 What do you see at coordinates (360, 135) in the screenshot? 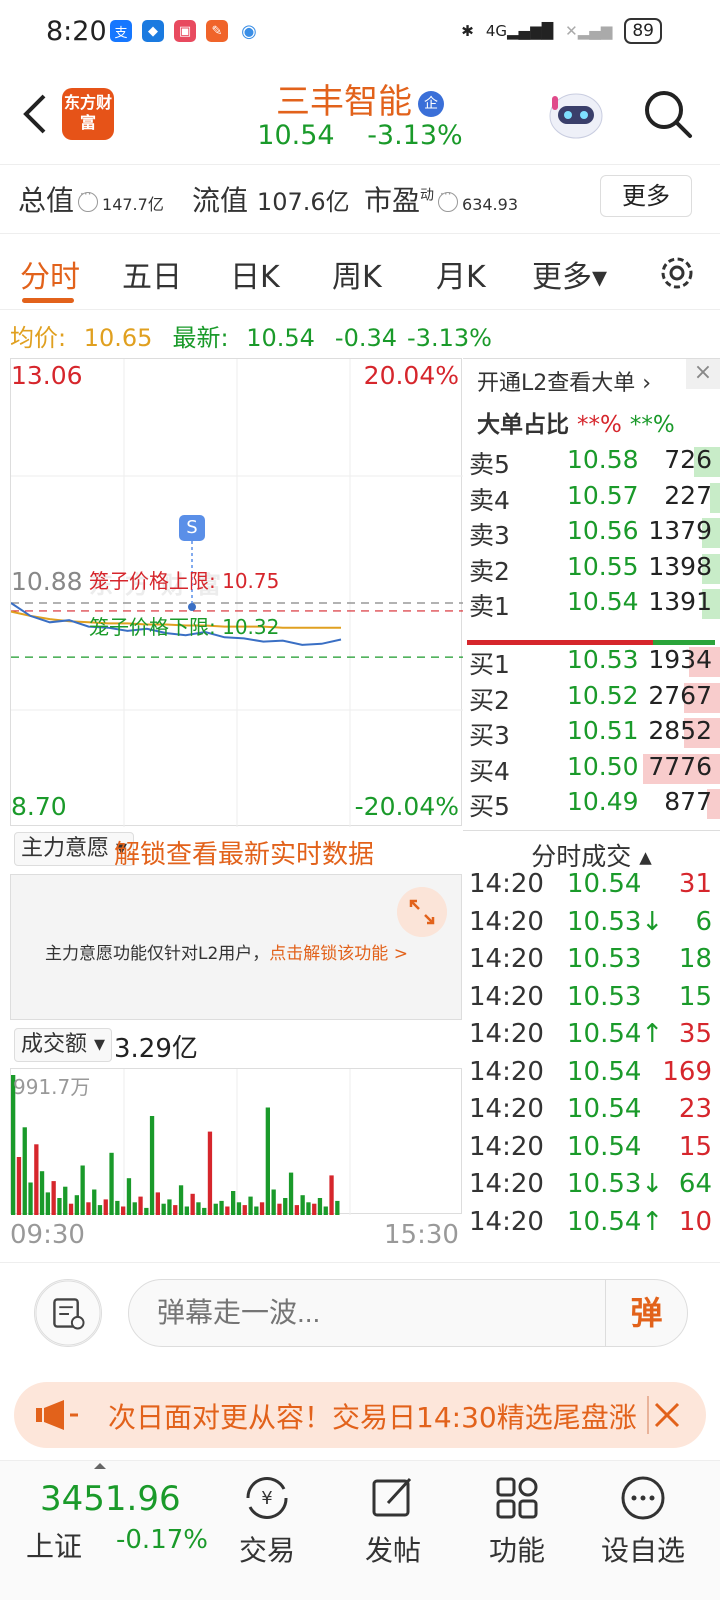
I see `price-row: 10.54 -3.13%` at bounding box center [360, 135].